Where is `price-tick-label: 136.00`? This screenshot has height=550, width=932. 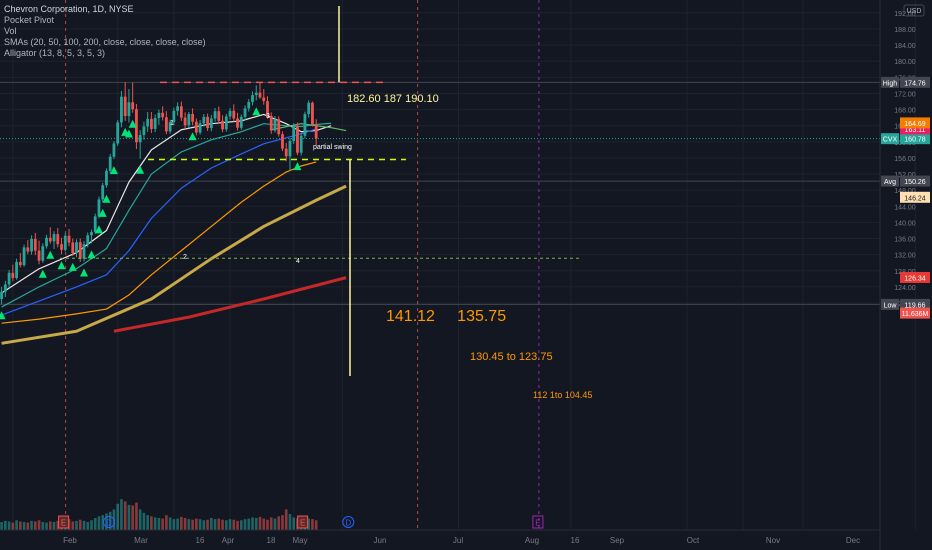 price-tick-label: 136.00 is located at coordinates (905, 240).